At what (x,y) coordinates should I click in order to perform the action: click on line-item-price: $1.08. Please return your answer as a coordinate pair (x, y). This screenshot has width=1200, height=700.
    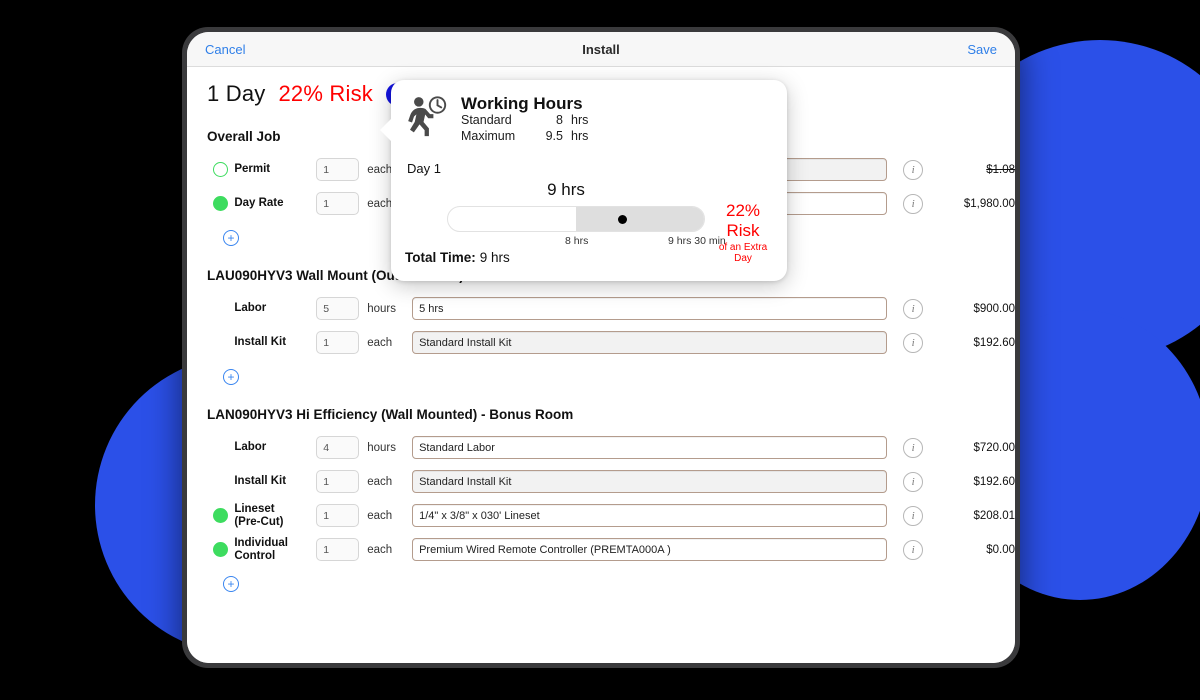
    Looking at the image, I should click on (1000, 169).